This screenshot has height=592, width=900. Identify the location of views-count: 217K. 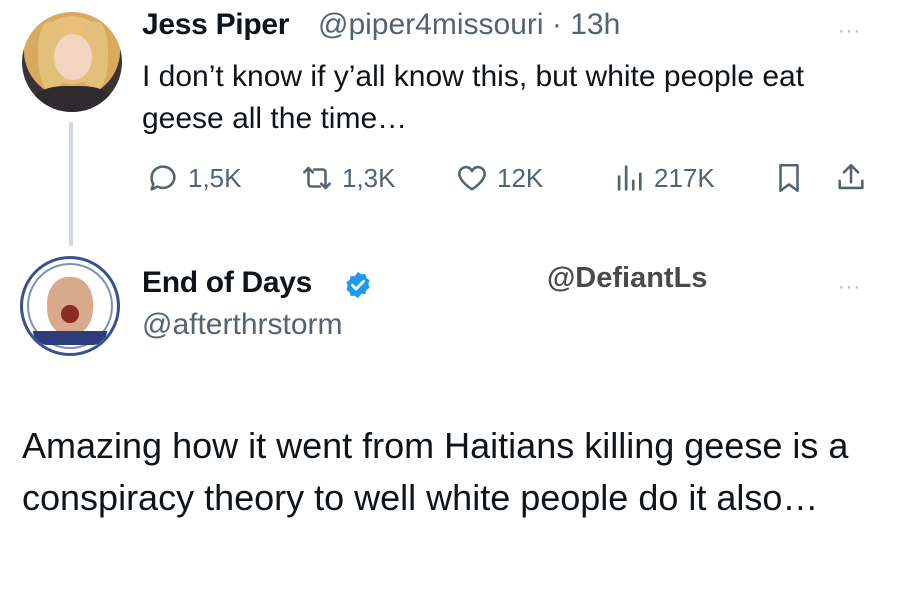
(684, 177).